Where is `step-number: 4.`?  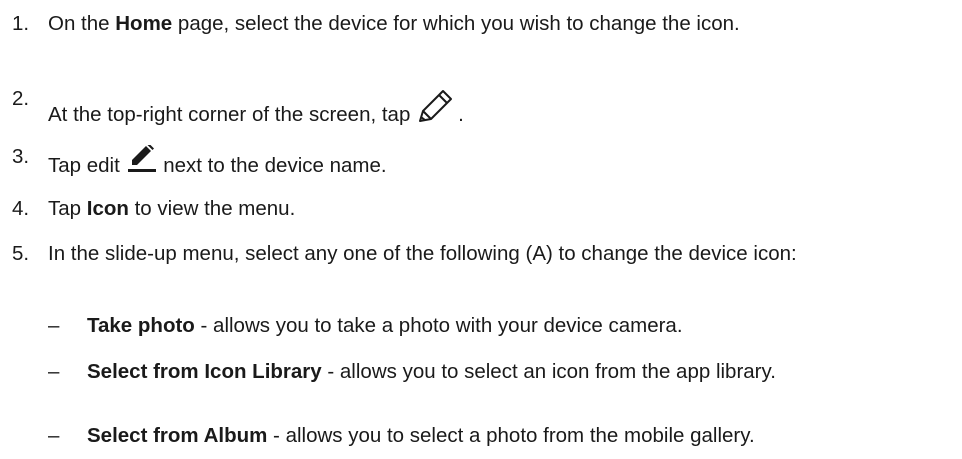 step-number: 4. is located at coordinates (21, 208).